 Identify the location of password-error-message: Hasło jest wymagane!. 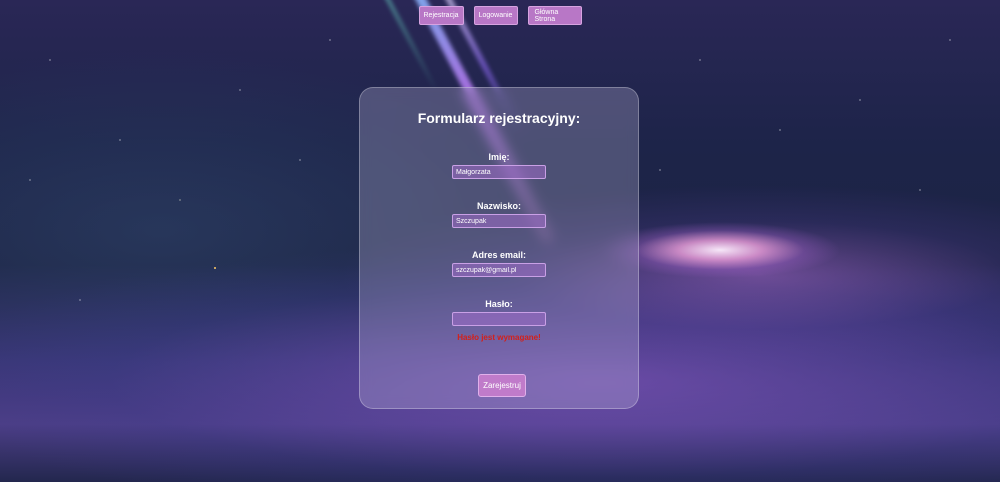
(499, 337).